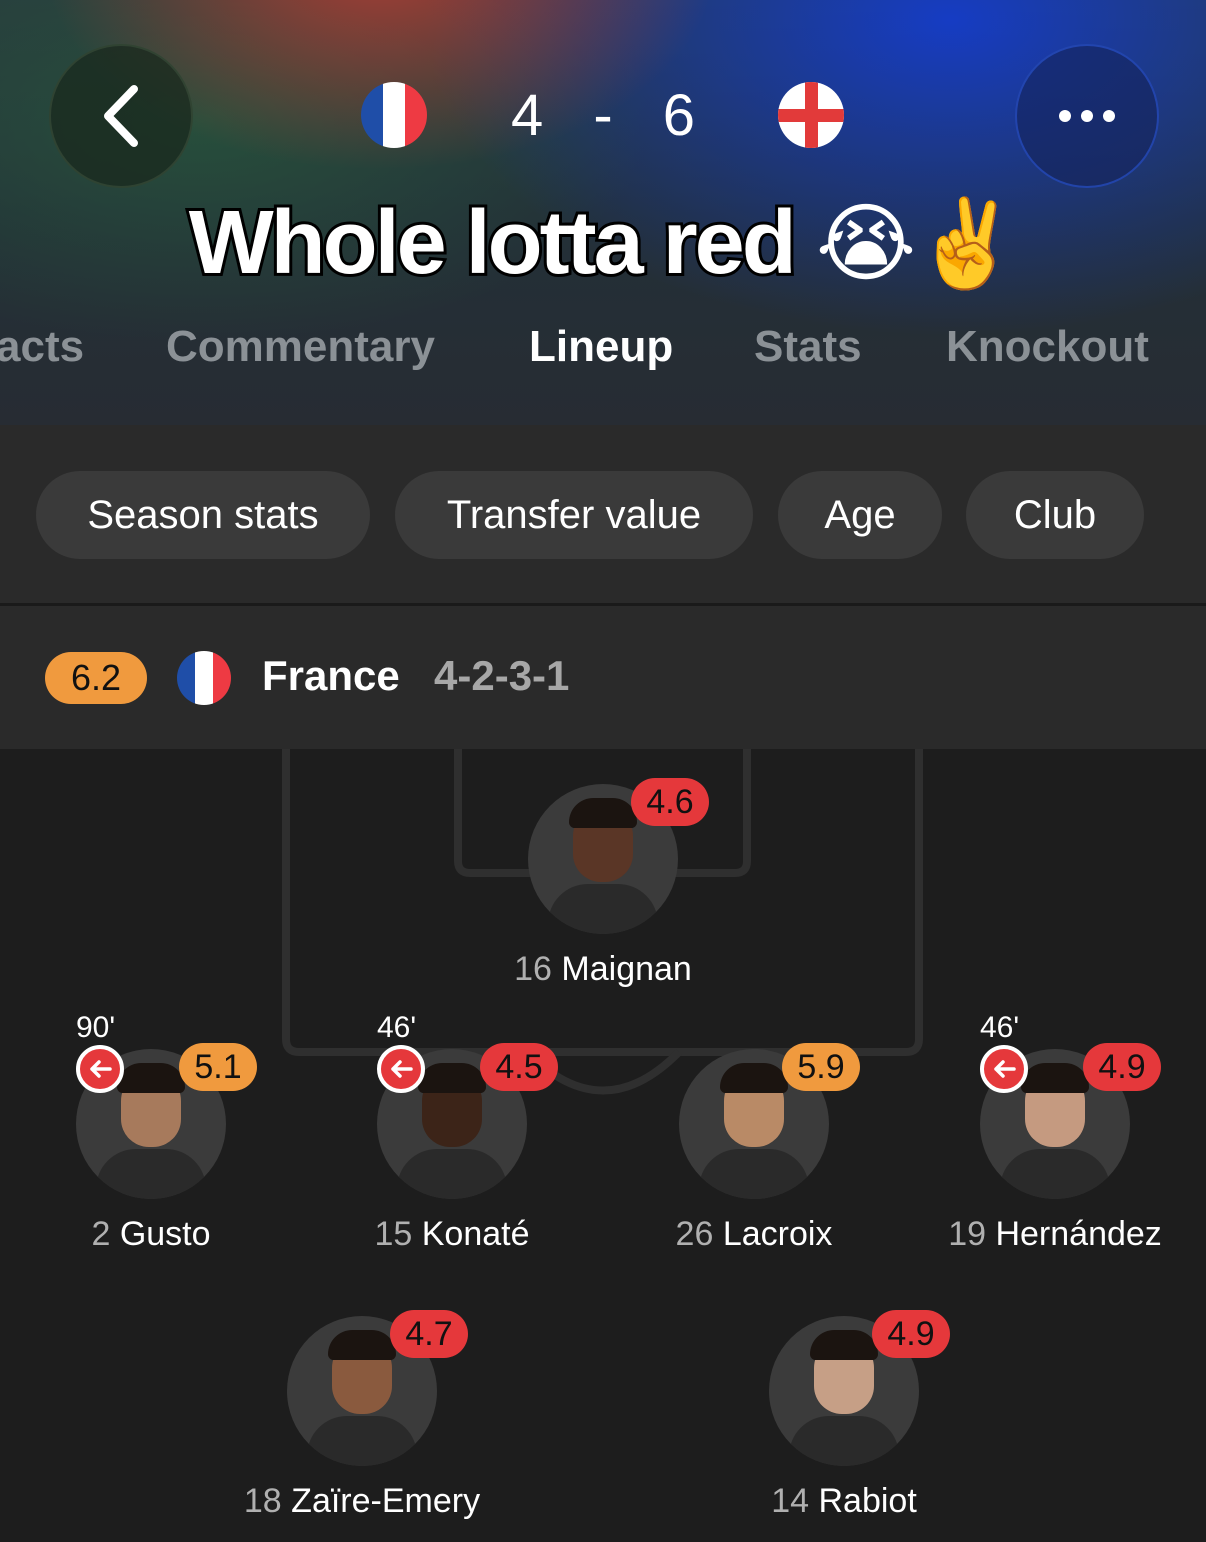  What do you see at coordinates (165, 1234) in the screenshot?
I see `player-surname: Gusto` at bounding box center [165, 1234].